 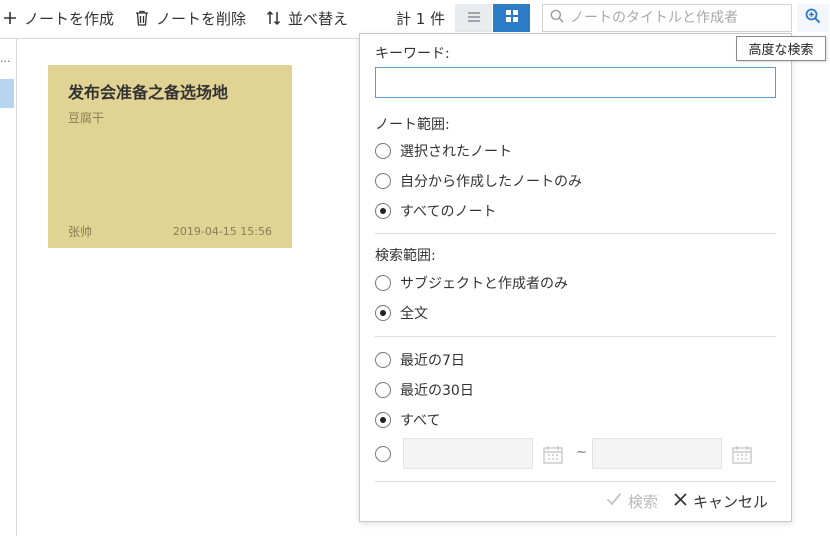 What do you see at coordinates (201, 18) in the screenshot?
I see `delete-note-label: ノートを削除` at bounding box center [201, 18].